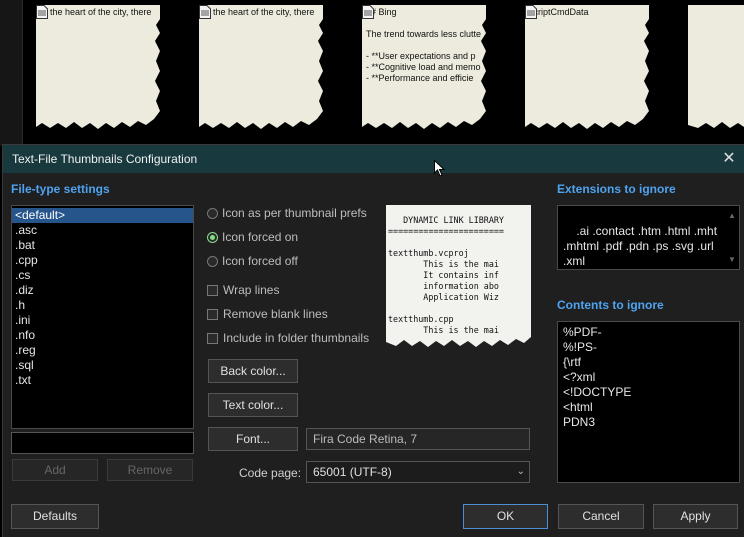  Describe the element at coordinates (251, 290) in the screenshot. I see `checkbox-label: Wrap lines` at that location.